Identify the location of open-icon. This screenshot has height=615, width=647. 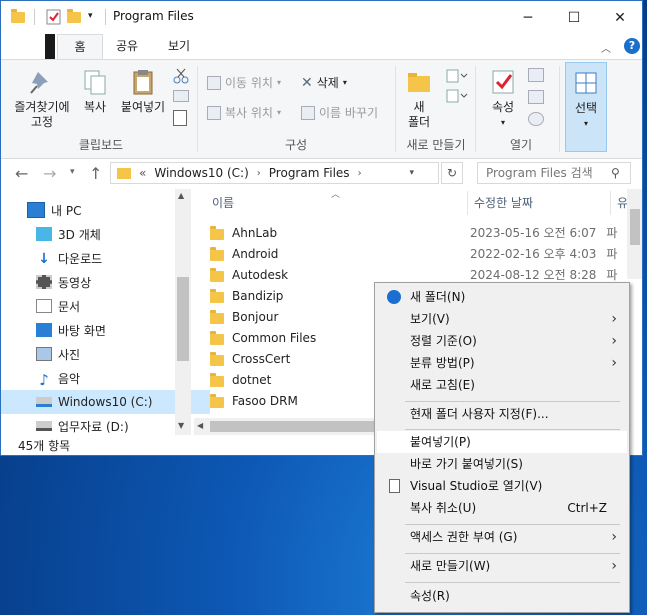
(536, 75).